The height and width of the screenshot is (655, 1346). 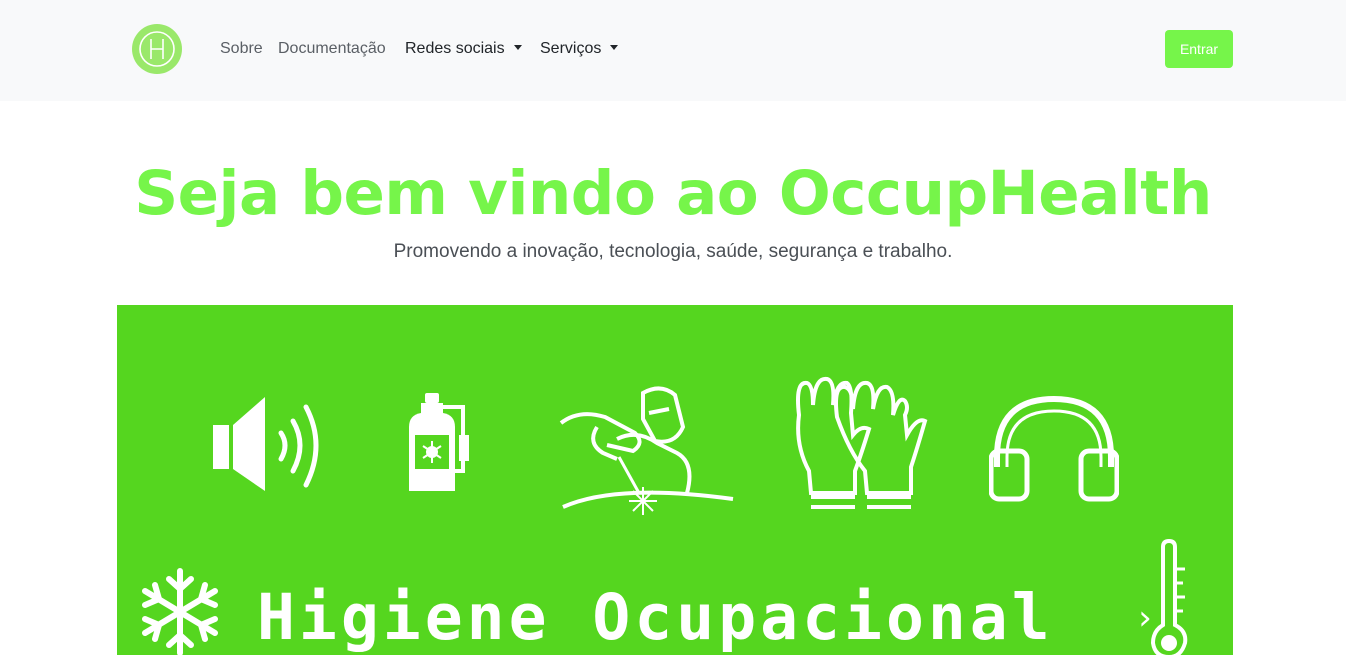 I want to click on nav-dropdown-label: Serviços, so click(x=571, y=48).